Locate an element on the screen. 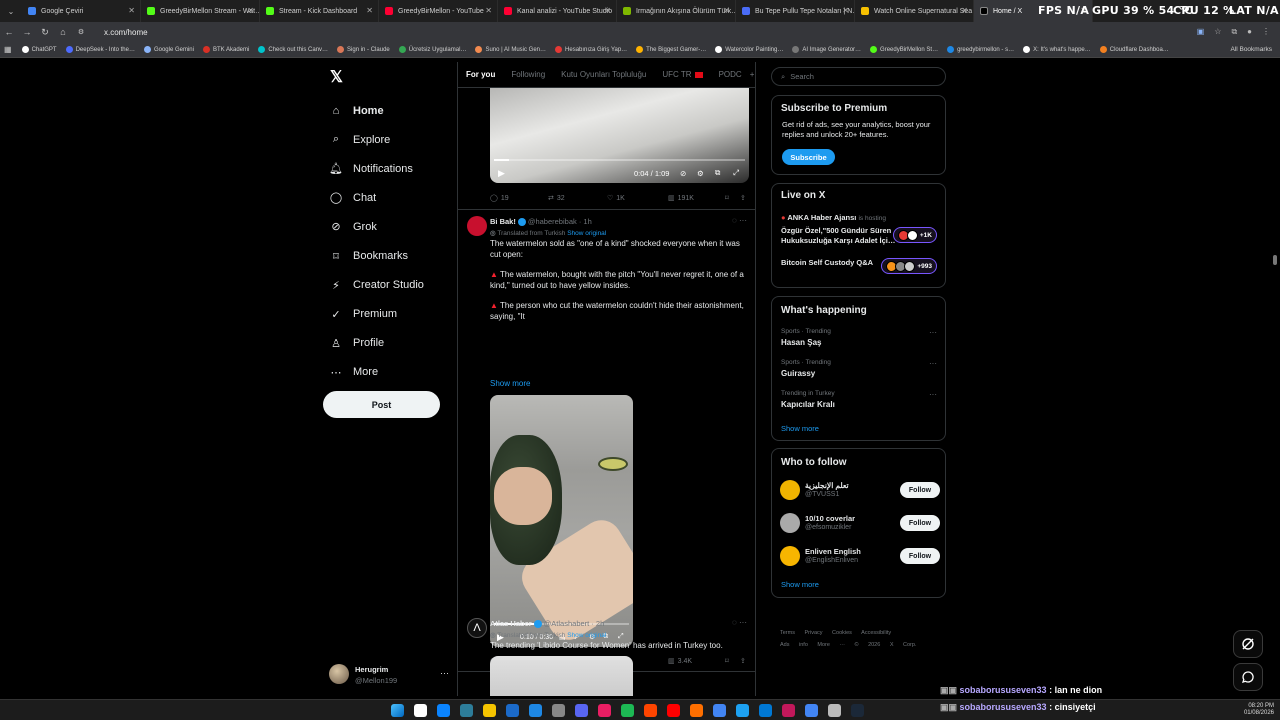 The image size is (1280, 720). follow-suggestion: 10/10 coverlar @efsomuzikler Follow is located at coordinates (860, 524).